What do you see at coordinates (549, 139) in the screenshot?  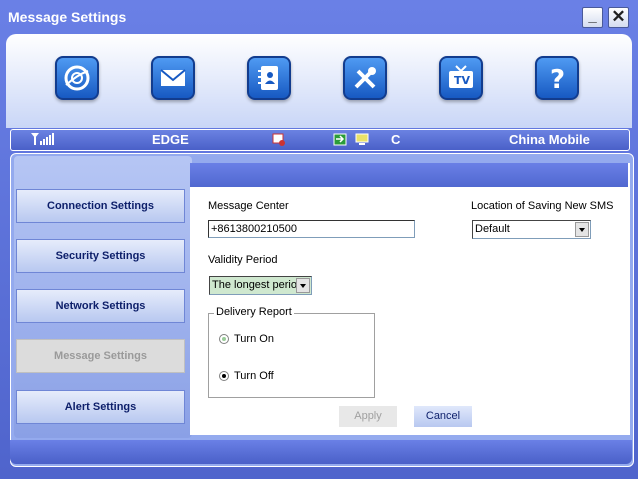 I see `operator-name: China Mobile` at bounding box center [549, 139].